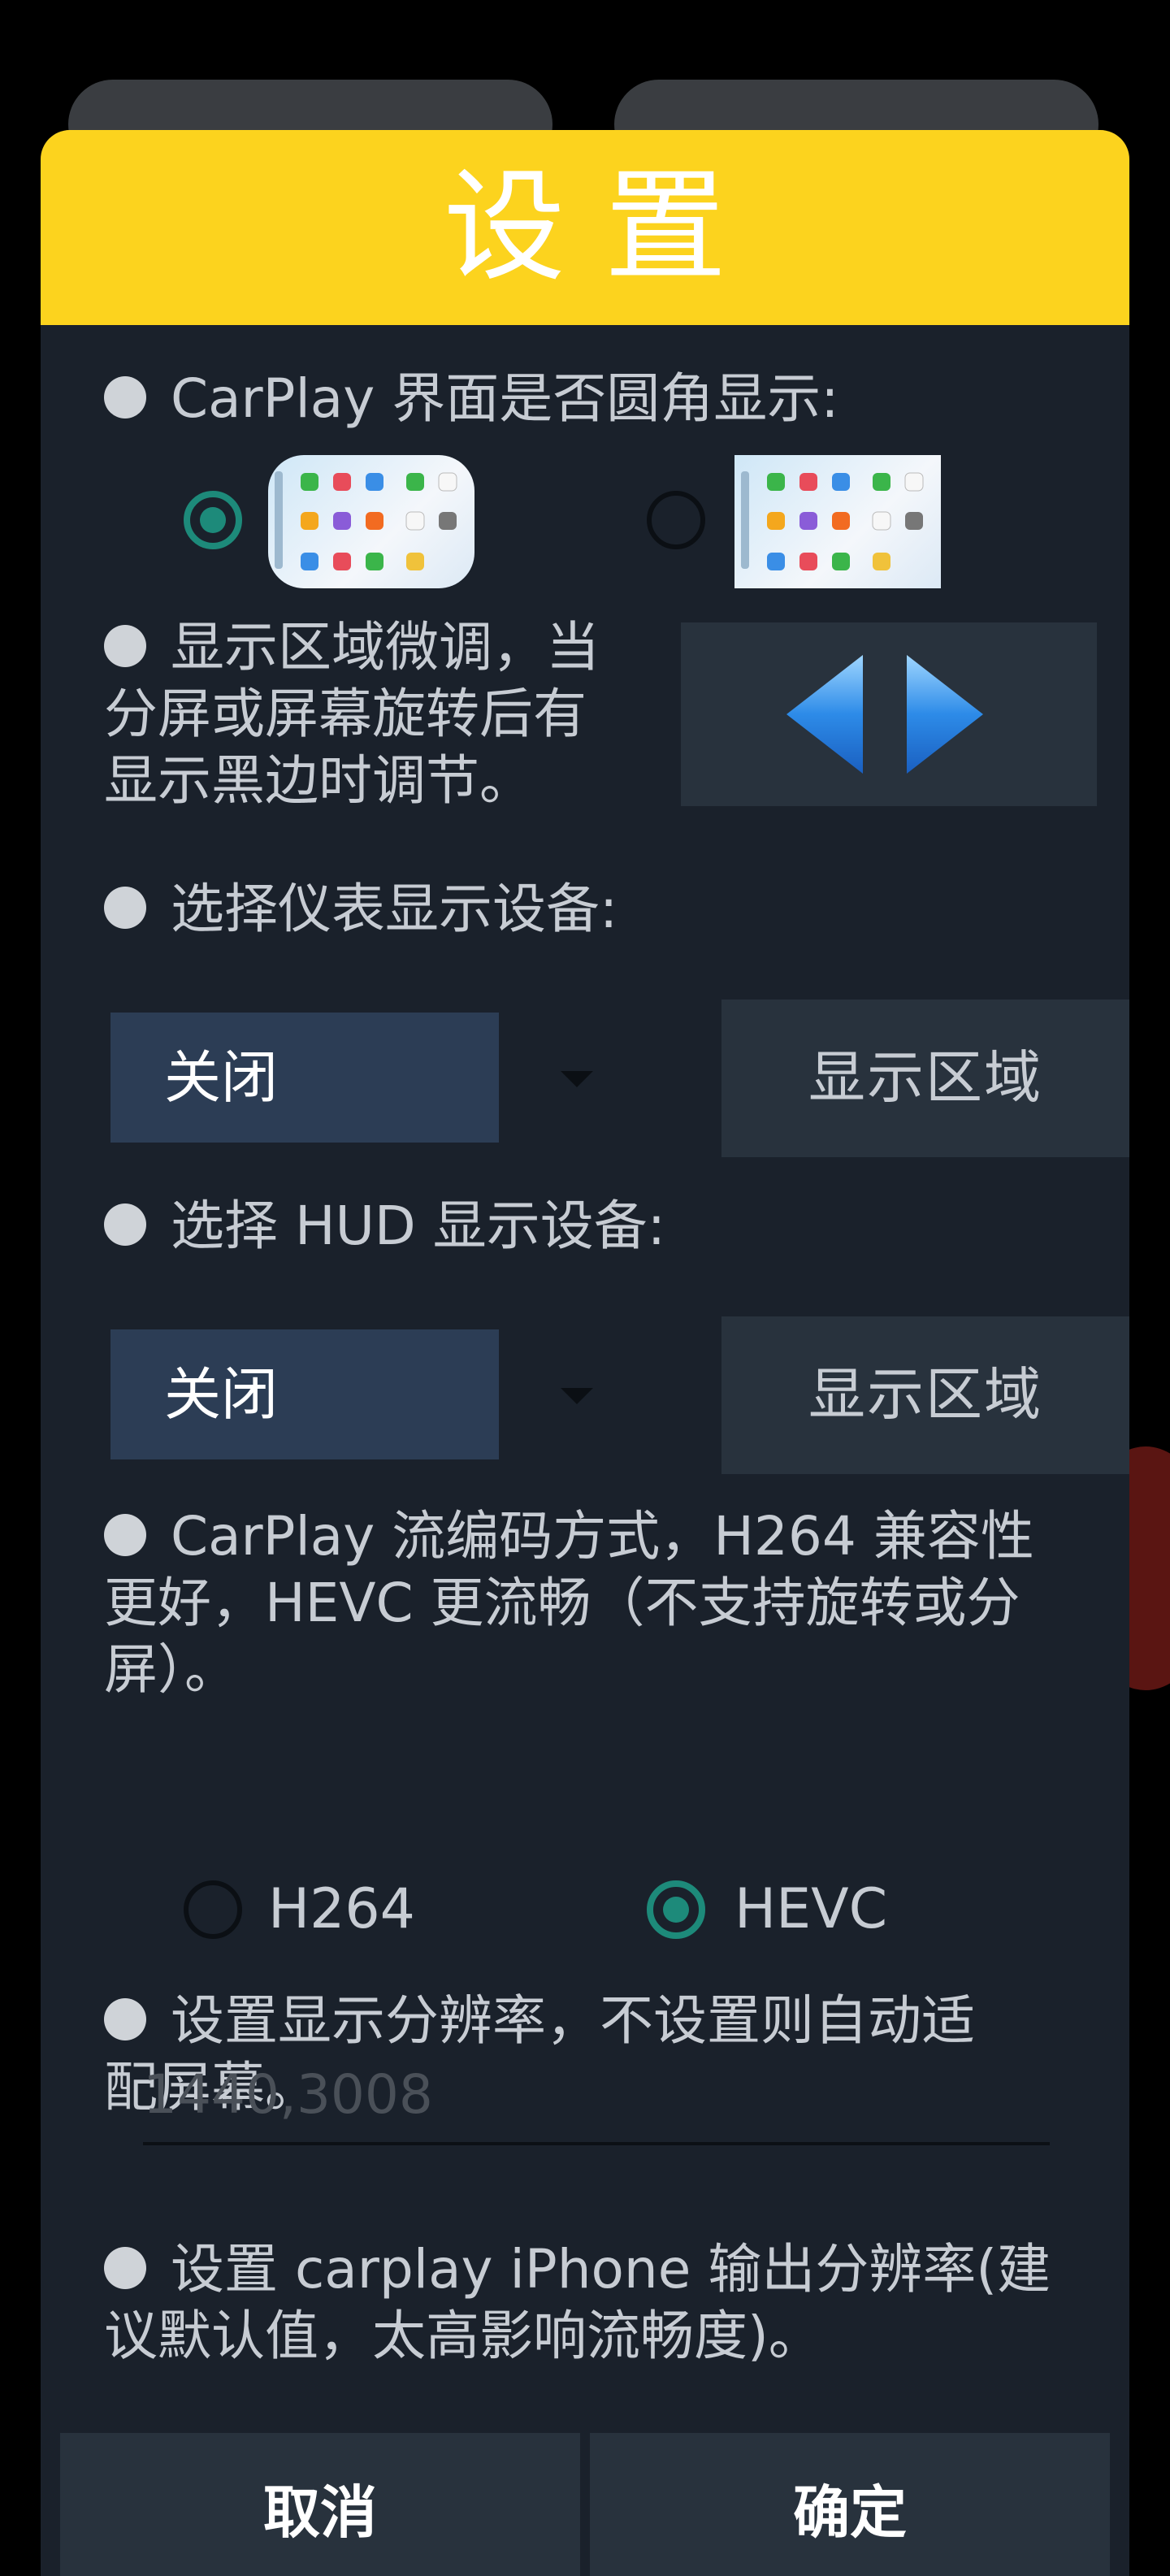 This screenshot has width=1170, height=2576. I want to click on instrument-device-select: 关闭, so click(304, 1078).